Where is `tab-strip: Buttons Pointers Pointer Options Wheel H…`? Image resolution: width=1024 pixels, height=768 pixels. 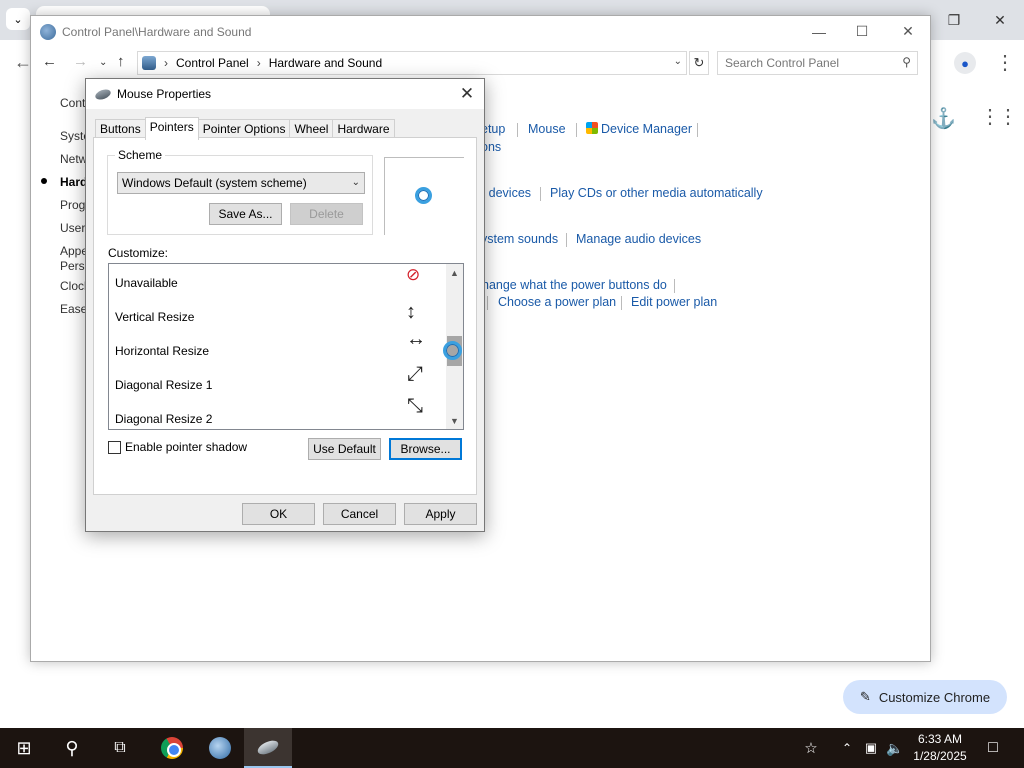
tab-strip: Buttons Pointers Pointer Options Wheel H… is located at coordinates (245, 128).